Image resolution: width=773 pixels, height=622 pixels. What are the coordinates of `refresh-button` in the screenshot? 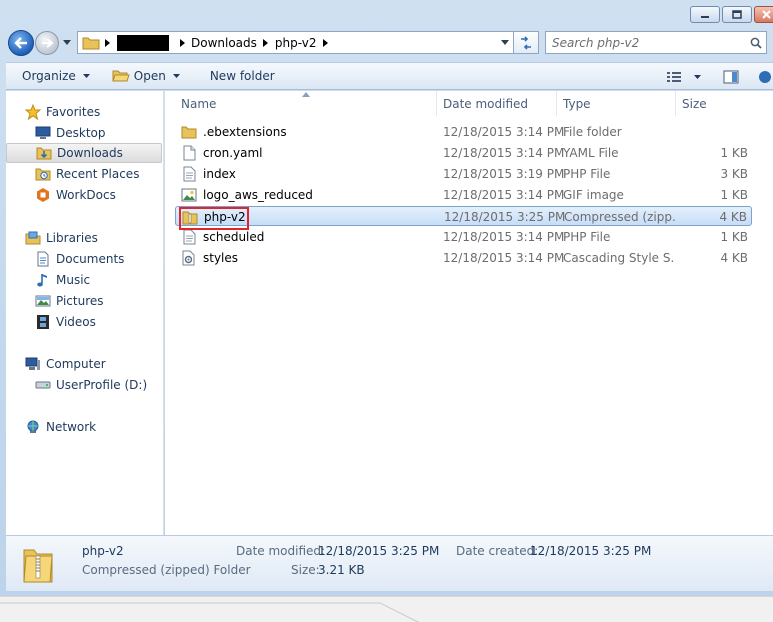 It's located at (526, 42).